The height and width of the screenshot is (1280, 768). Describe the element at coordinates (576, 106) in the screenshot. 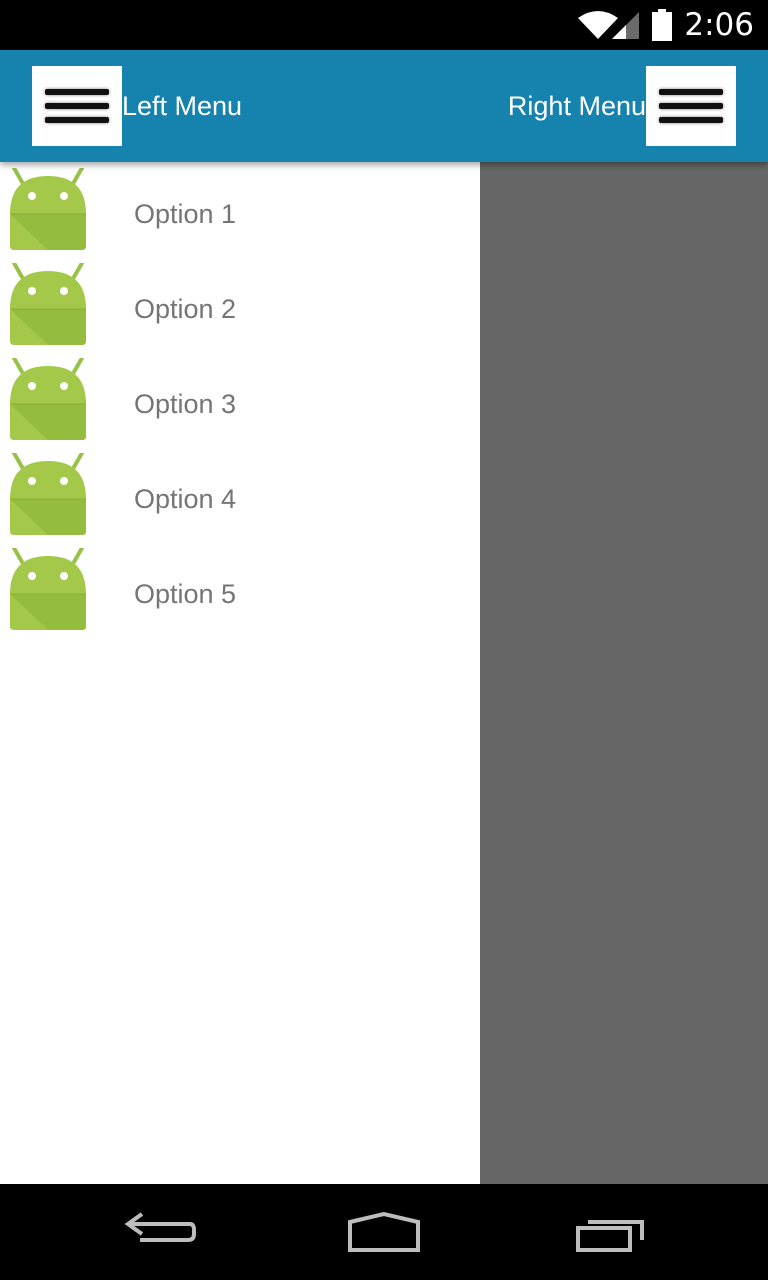

I see `right-menu-title: Right Menu` at that location.